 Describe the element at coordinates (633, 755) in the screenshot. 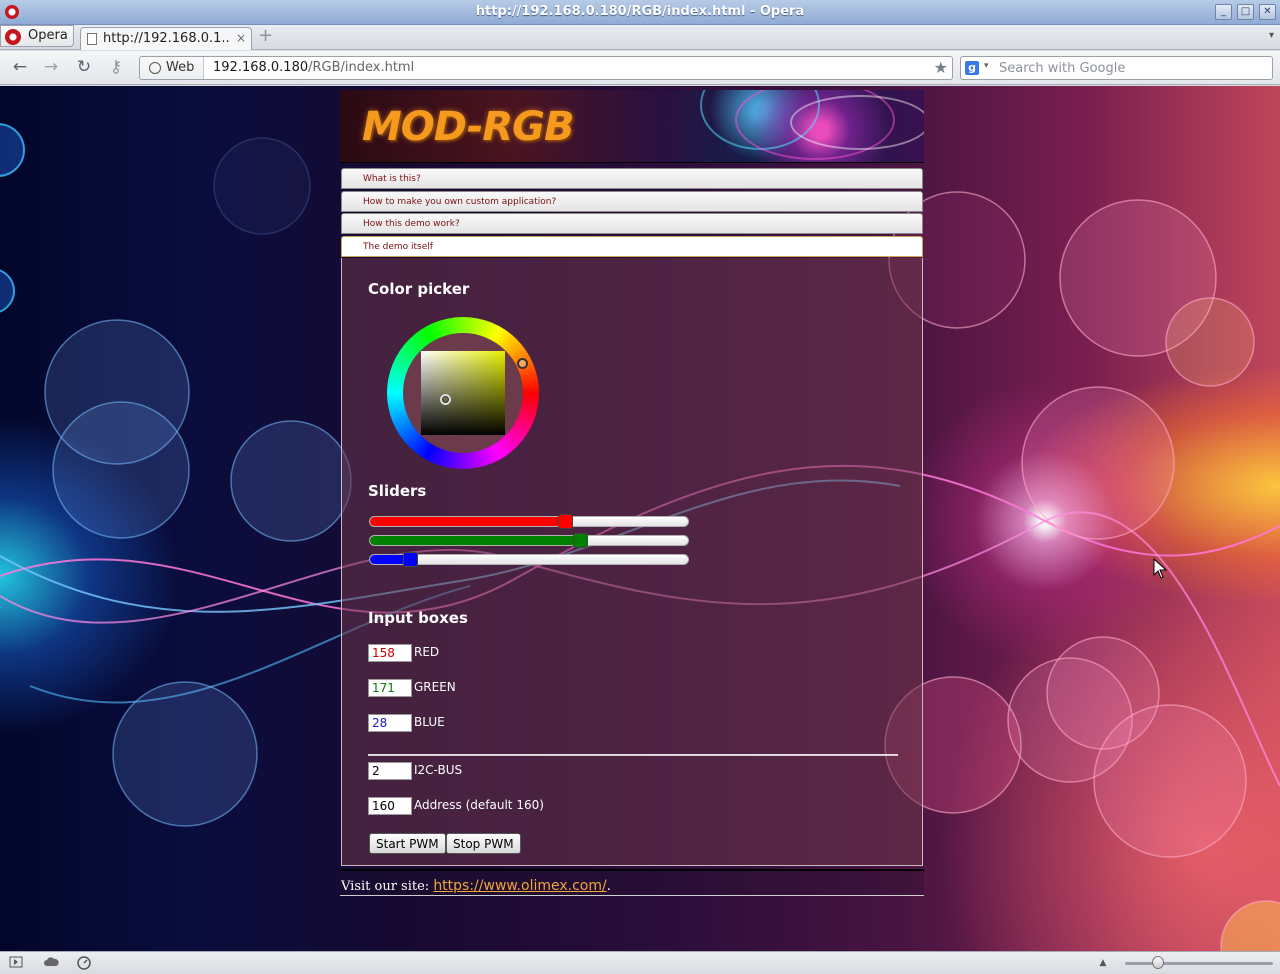

I see `divider` at that location.